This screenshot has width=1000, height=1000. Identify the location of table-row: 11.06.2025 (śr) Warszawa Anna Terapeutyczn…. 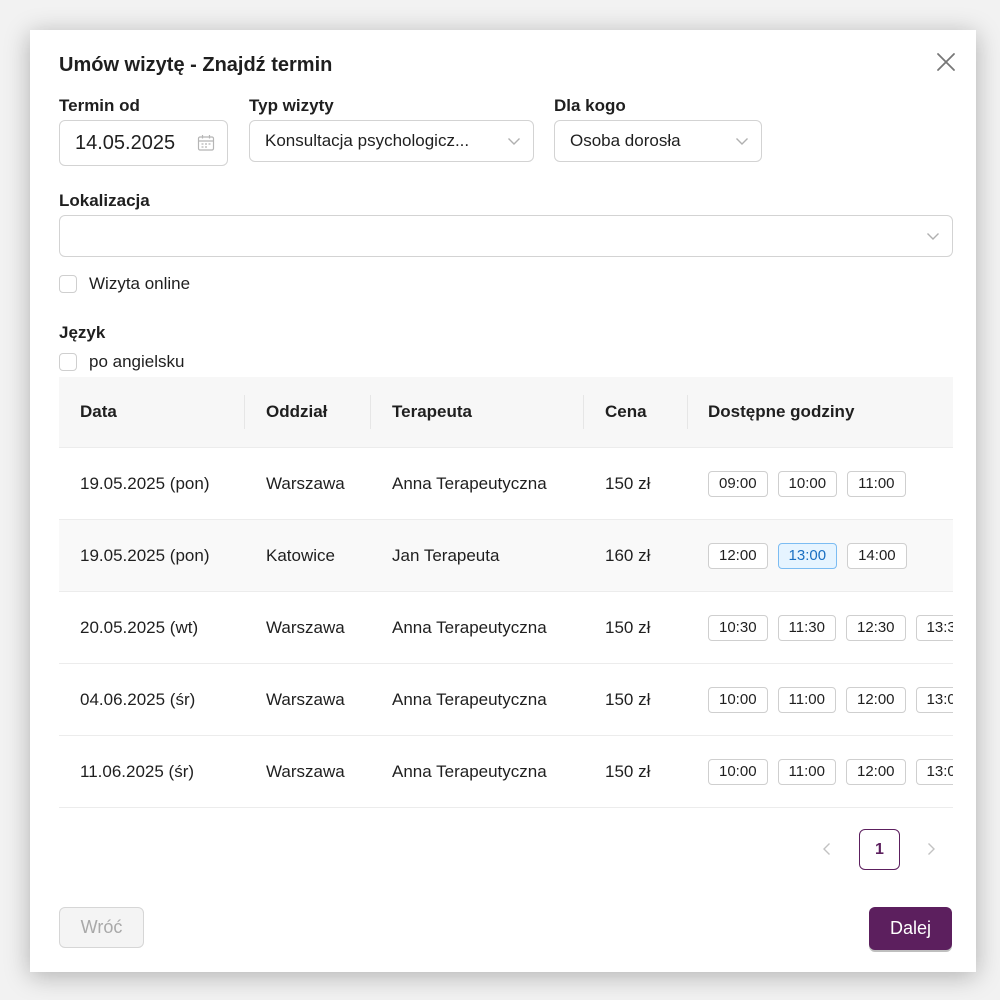
(506, 772).